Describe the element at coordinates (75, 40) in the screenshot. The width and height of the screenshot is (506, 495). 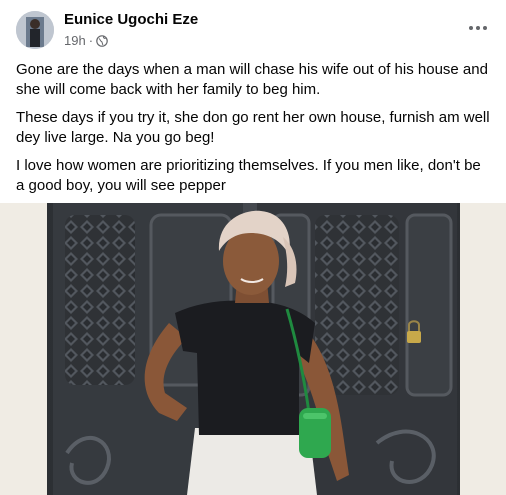
I see `timestamp: 19h` at that location.